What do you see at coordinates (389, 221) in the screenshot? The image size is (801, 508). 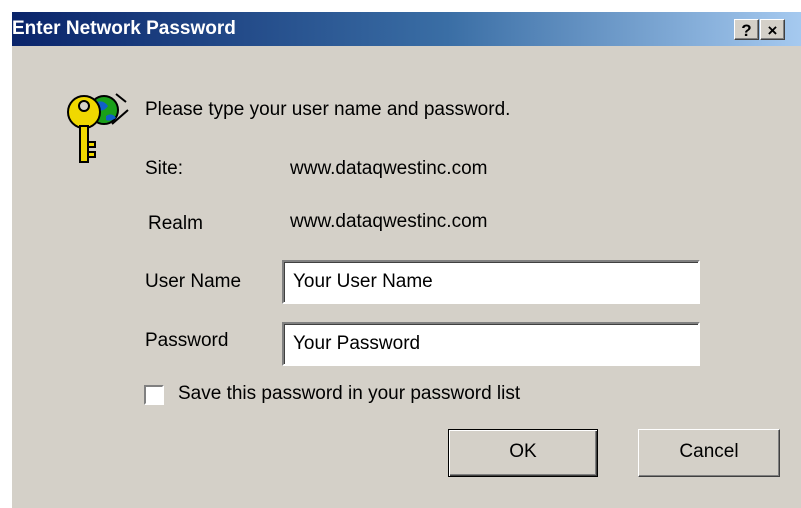 I see `realm-value: www.dataqwestinc.com` at bounding box center [389, 221].